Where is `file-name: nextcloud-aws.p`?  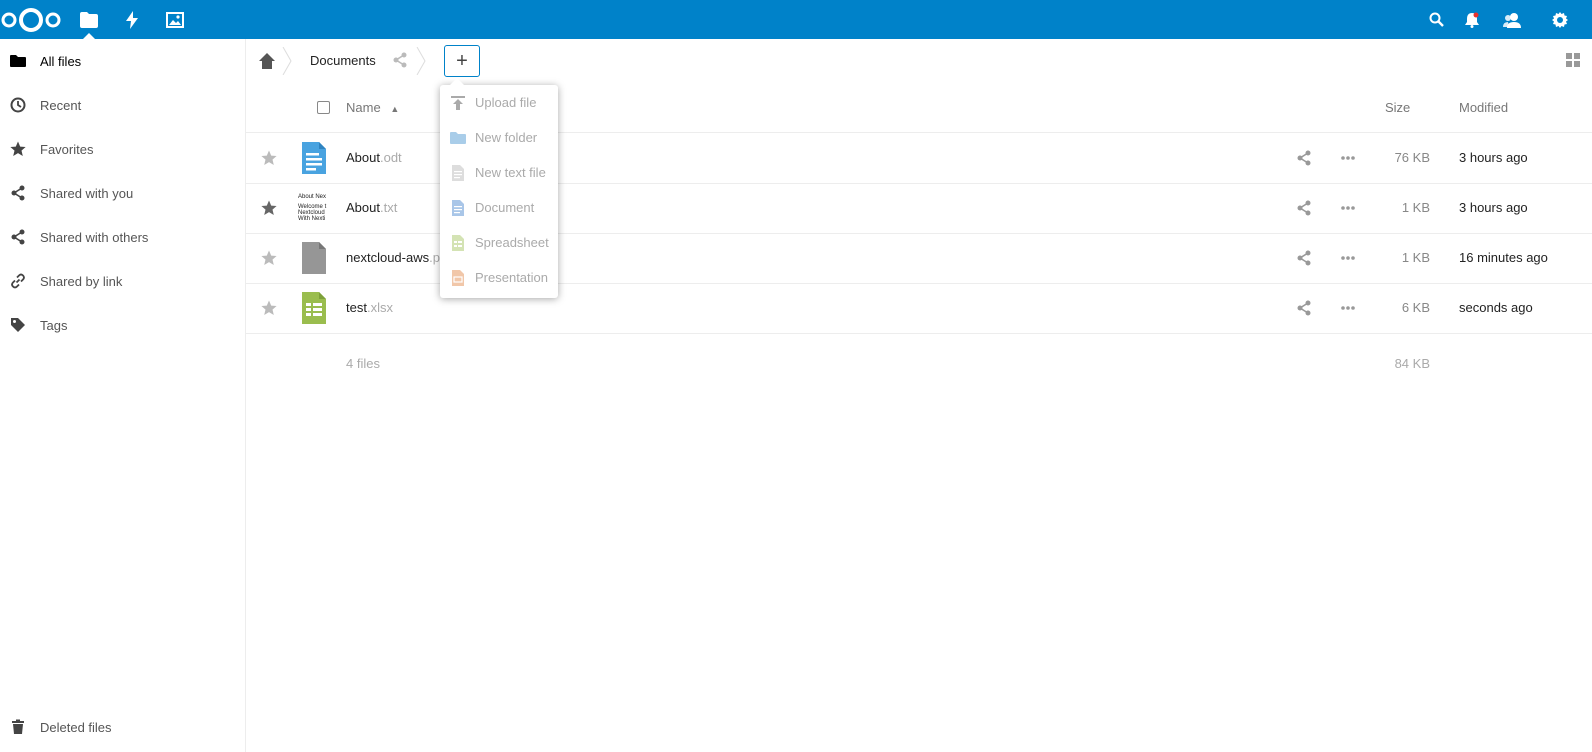
file-name: nextcloud-aws.p is located at coordinates (393, 257).